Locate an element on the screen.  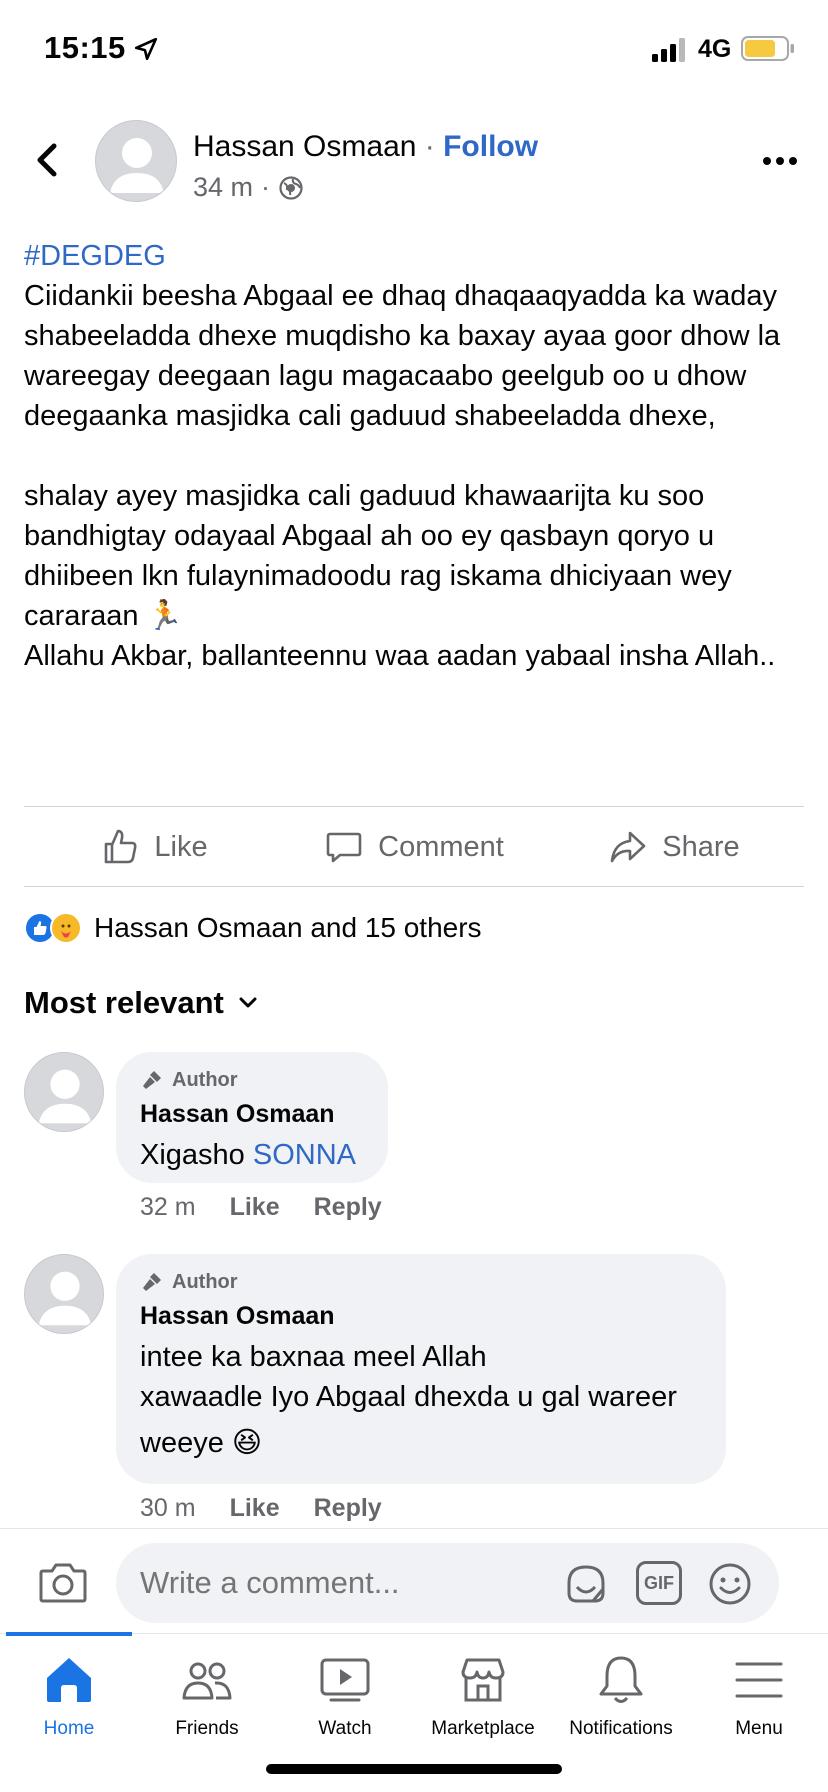
like-label: Like is located at coordinates (181, 846).